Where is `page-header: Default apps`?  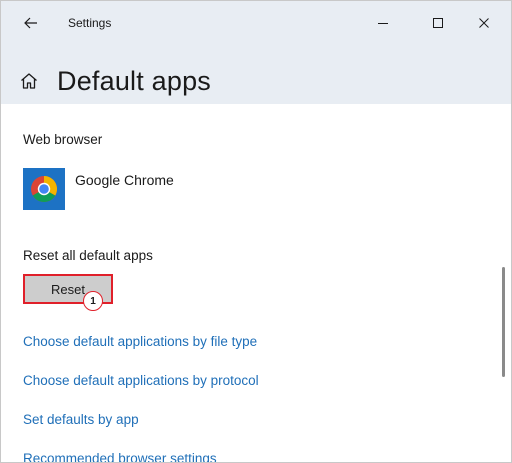
page-header: Default apps is located at coordinates (115, 81).